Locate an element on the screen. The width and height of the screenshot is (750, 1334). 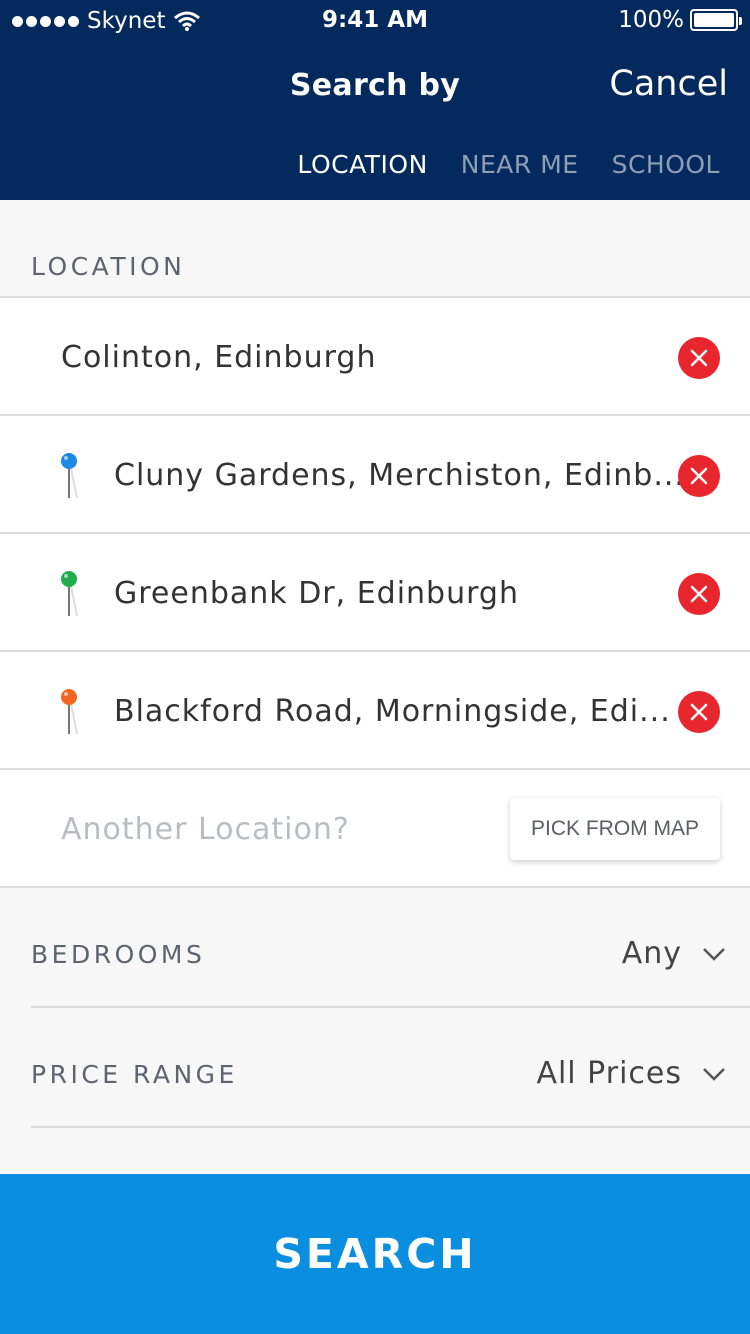
bedrooms-label: BEDROOMS is located at coordinates (118, 954).